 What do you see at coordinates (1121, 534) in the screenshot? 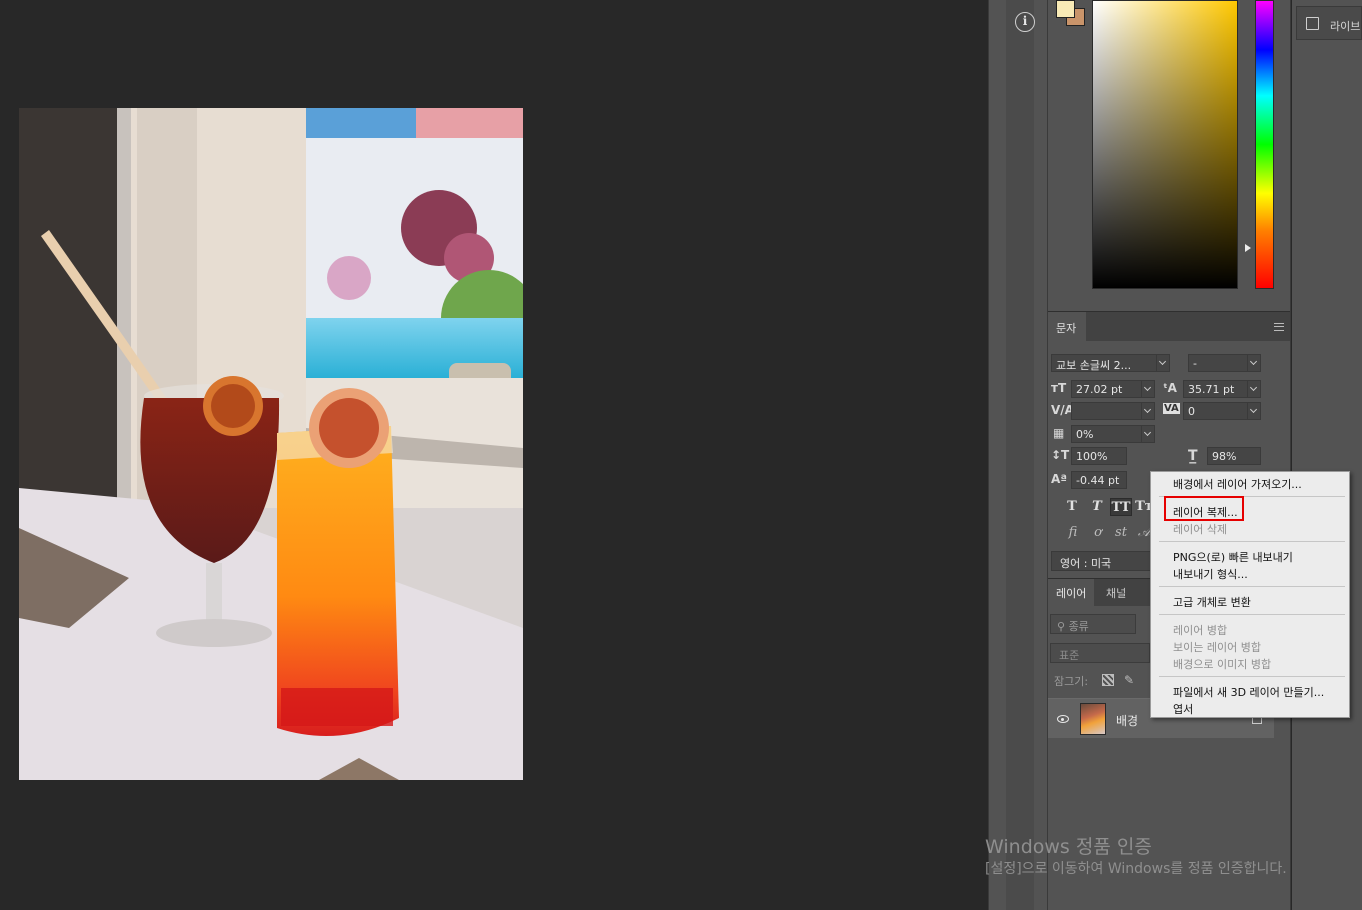
I see `discretionary-ligatures-button: st` at bounding box center [1121, 534].